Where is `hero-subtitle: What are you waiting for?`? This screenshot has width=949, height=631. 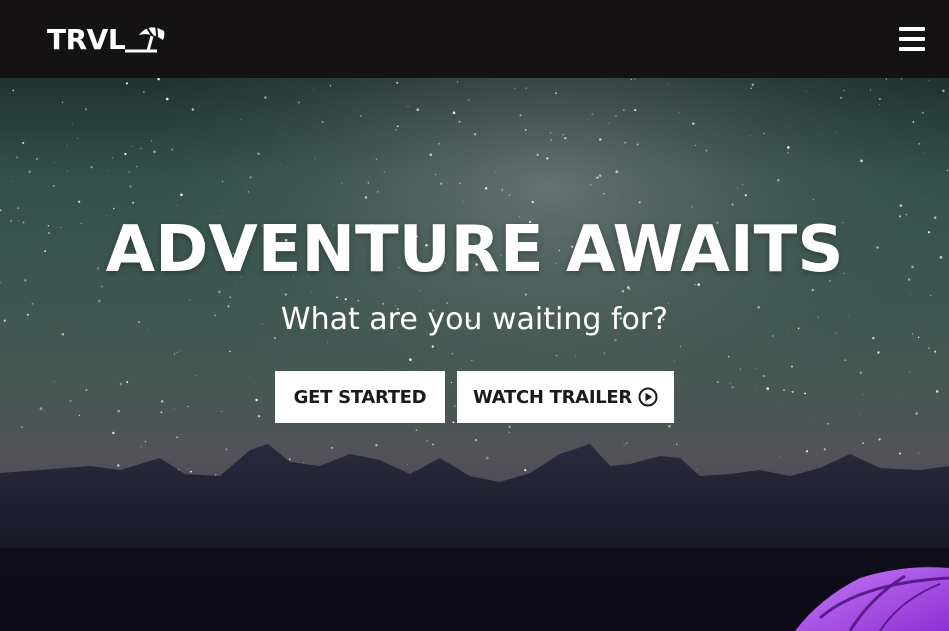
hero-subtitle: What are you waiting for? is located at coordinates (474, 319).